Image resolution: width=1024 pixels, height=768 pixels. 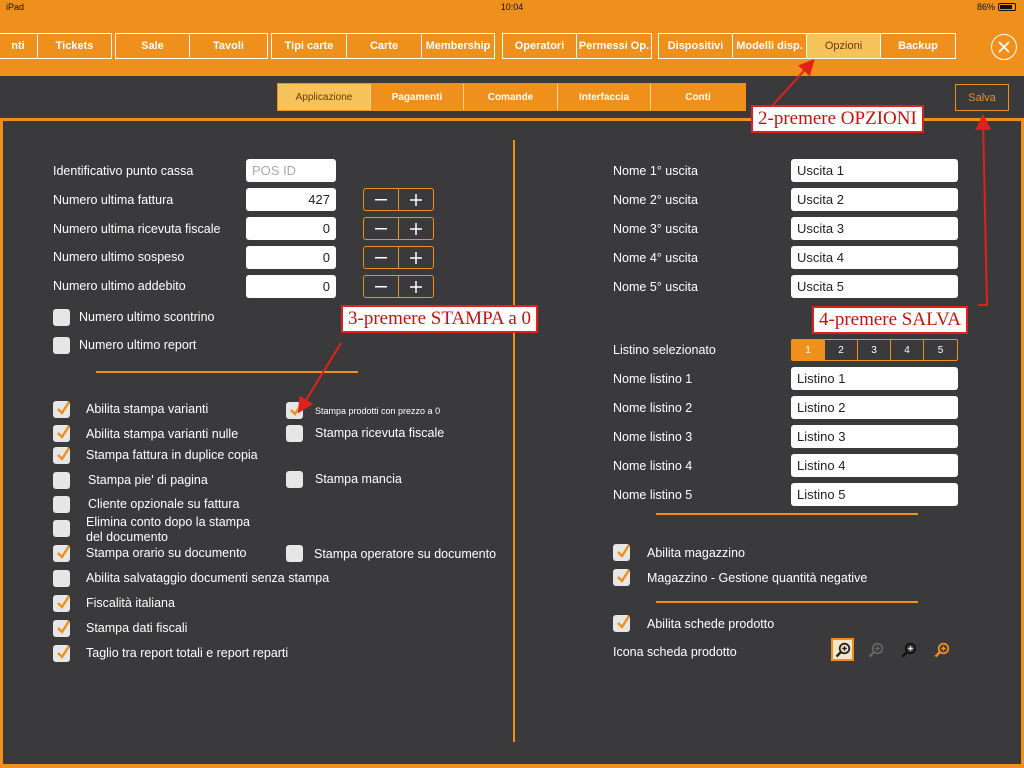 I want to click on annotation-step2: 2-premere OPZIONI, so click(x=837, y=119).